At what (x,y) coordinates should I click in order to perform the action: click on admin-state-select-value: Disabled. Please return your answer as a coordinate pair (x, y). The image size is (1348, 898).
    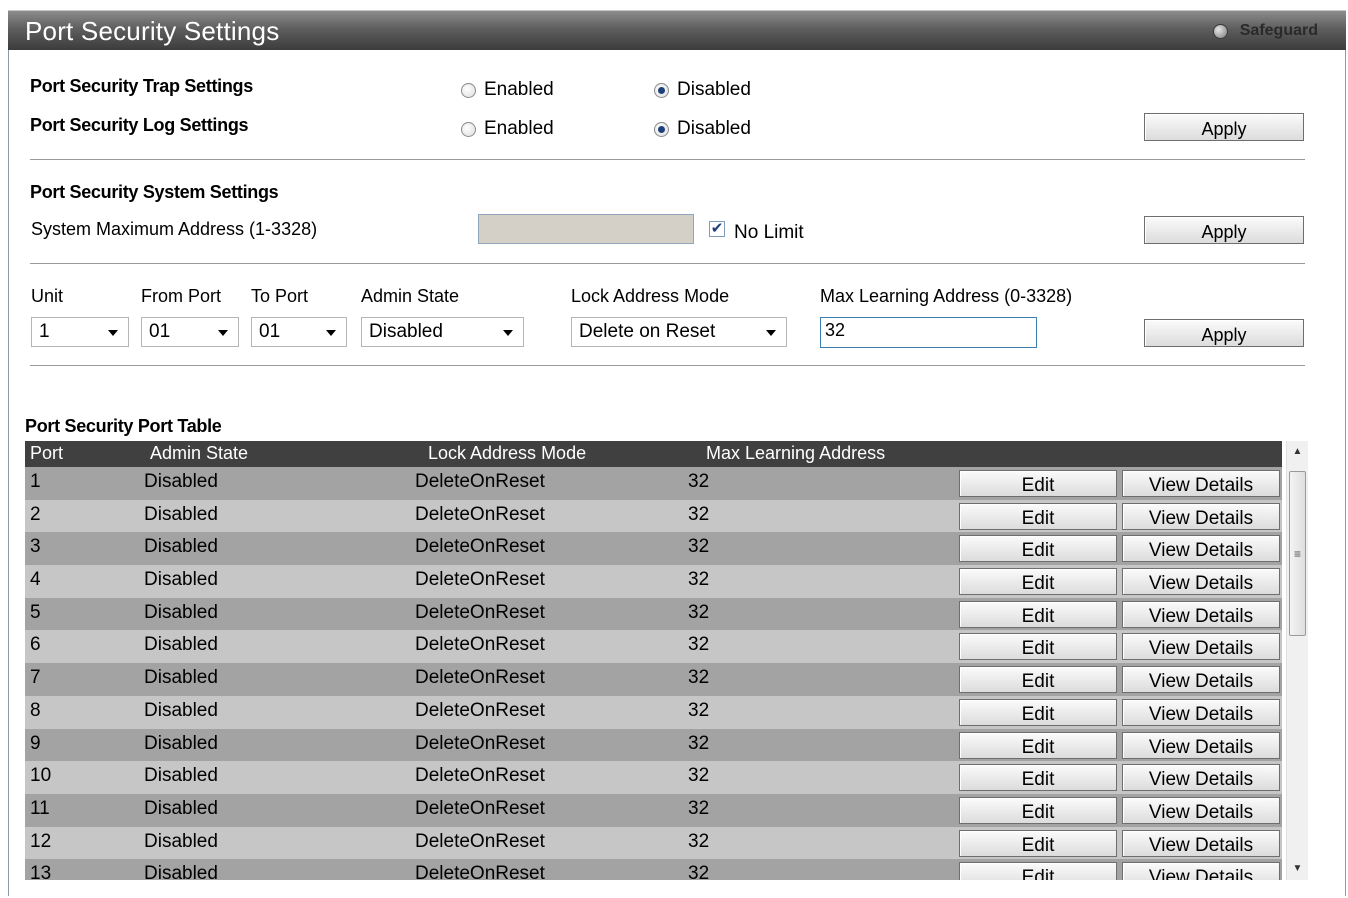
    Looking at the image, I should click on (406, 331).